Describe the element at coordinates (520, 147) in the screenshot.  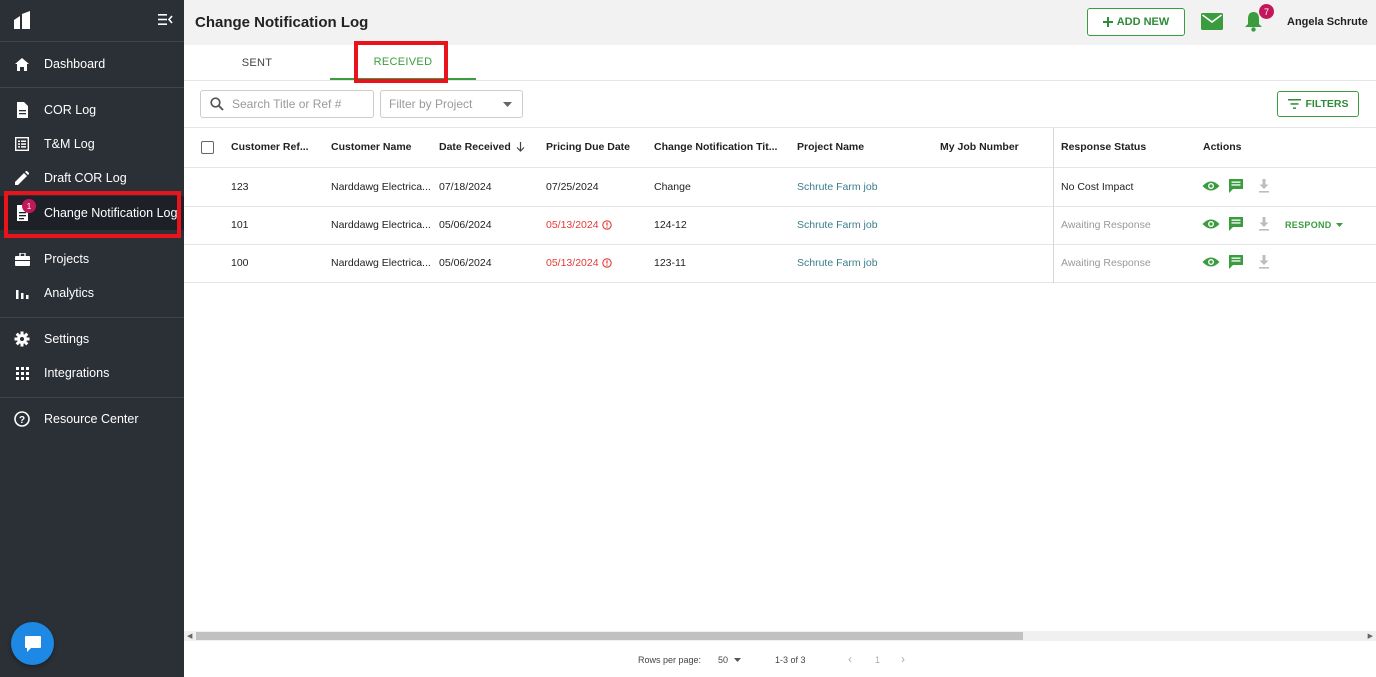
I see `sort-down-arrow-icon` at that location.